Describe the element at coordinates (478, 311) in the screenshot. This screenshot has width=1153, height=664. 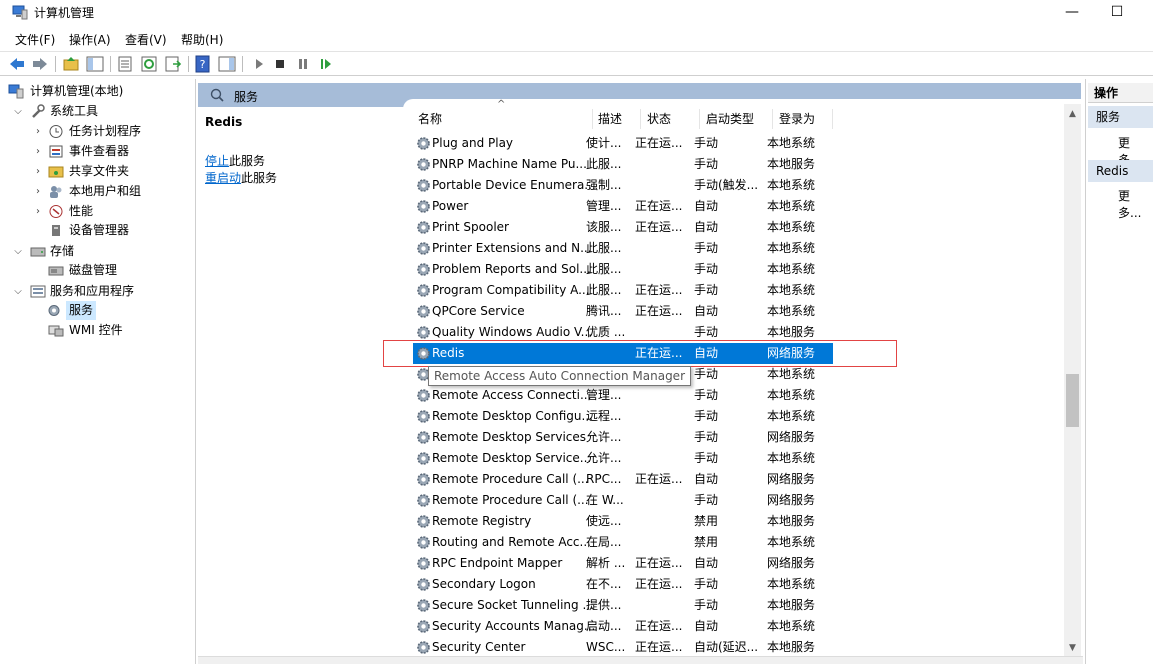
I see `service-name-cell: QPCore Service` at that location.